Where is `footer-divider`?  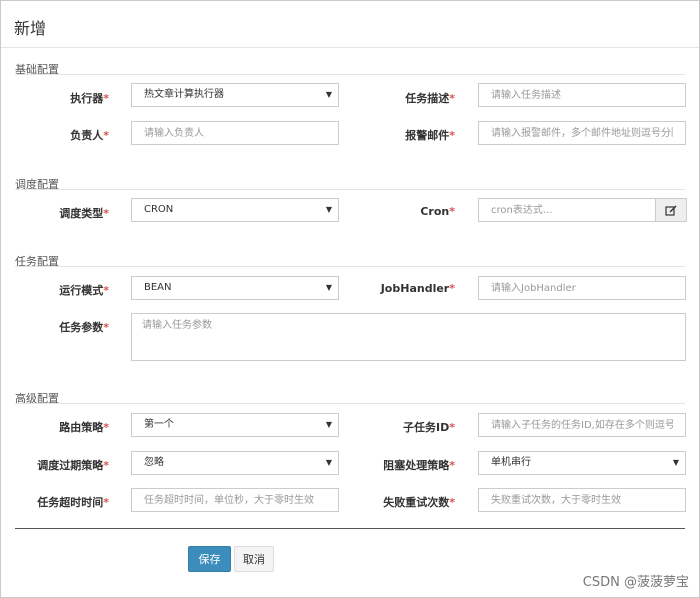
footer-divider is located at coordinates (350, 528).